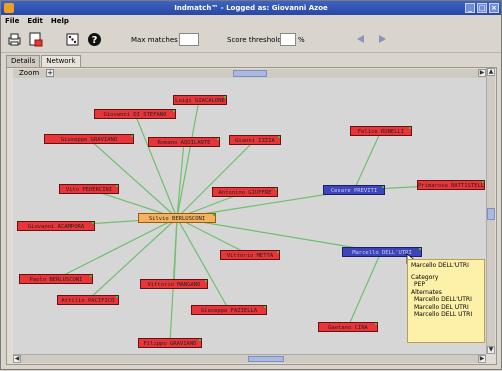 The width and height of the screenshot is (502, 371). I want to click on edge-giovanni-ds, so click(156, 166).